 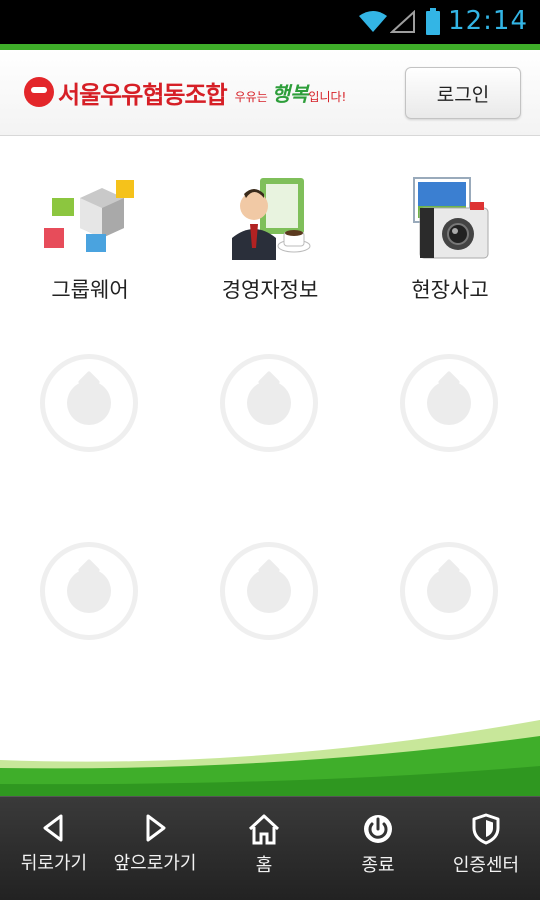 I want to click on app-field-accident: 현장사고, so click(x=450, y=240).